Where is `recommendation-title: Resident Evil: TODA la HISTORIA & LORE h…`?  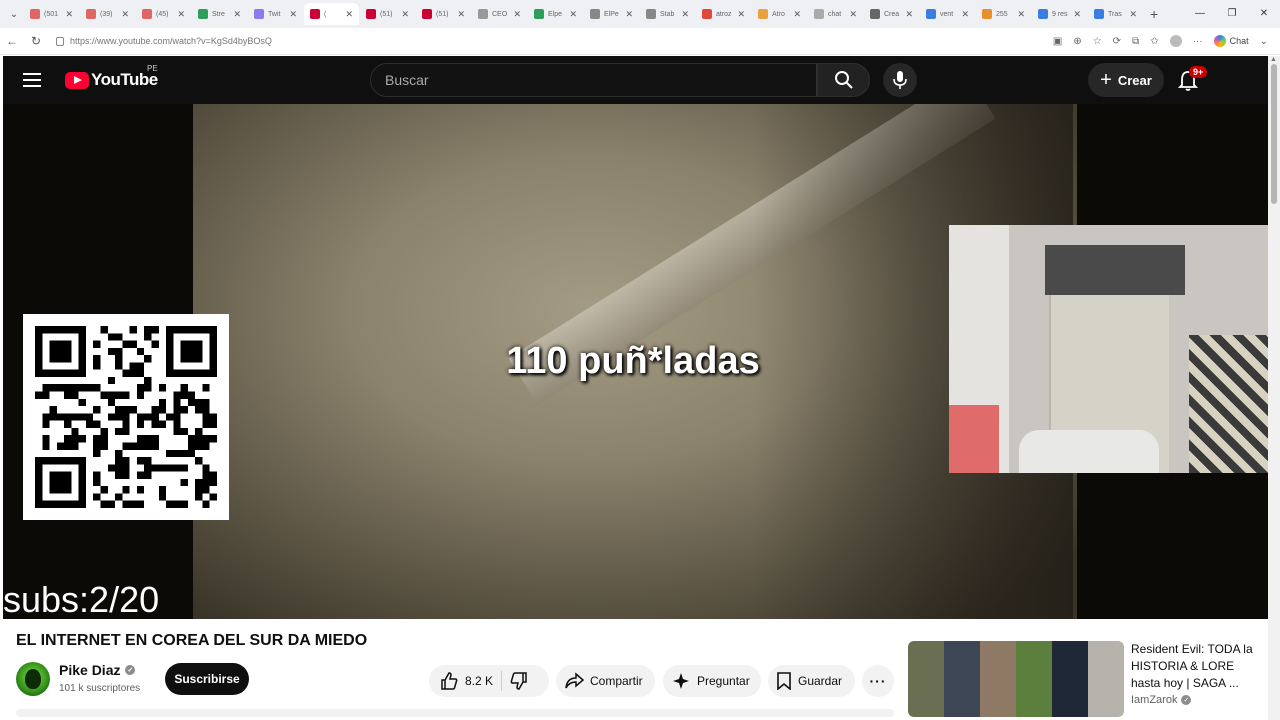
recommendation-title: Resident Evil: TODA la HISTORIA & LORE h… is located at coordinates (1196, 666).